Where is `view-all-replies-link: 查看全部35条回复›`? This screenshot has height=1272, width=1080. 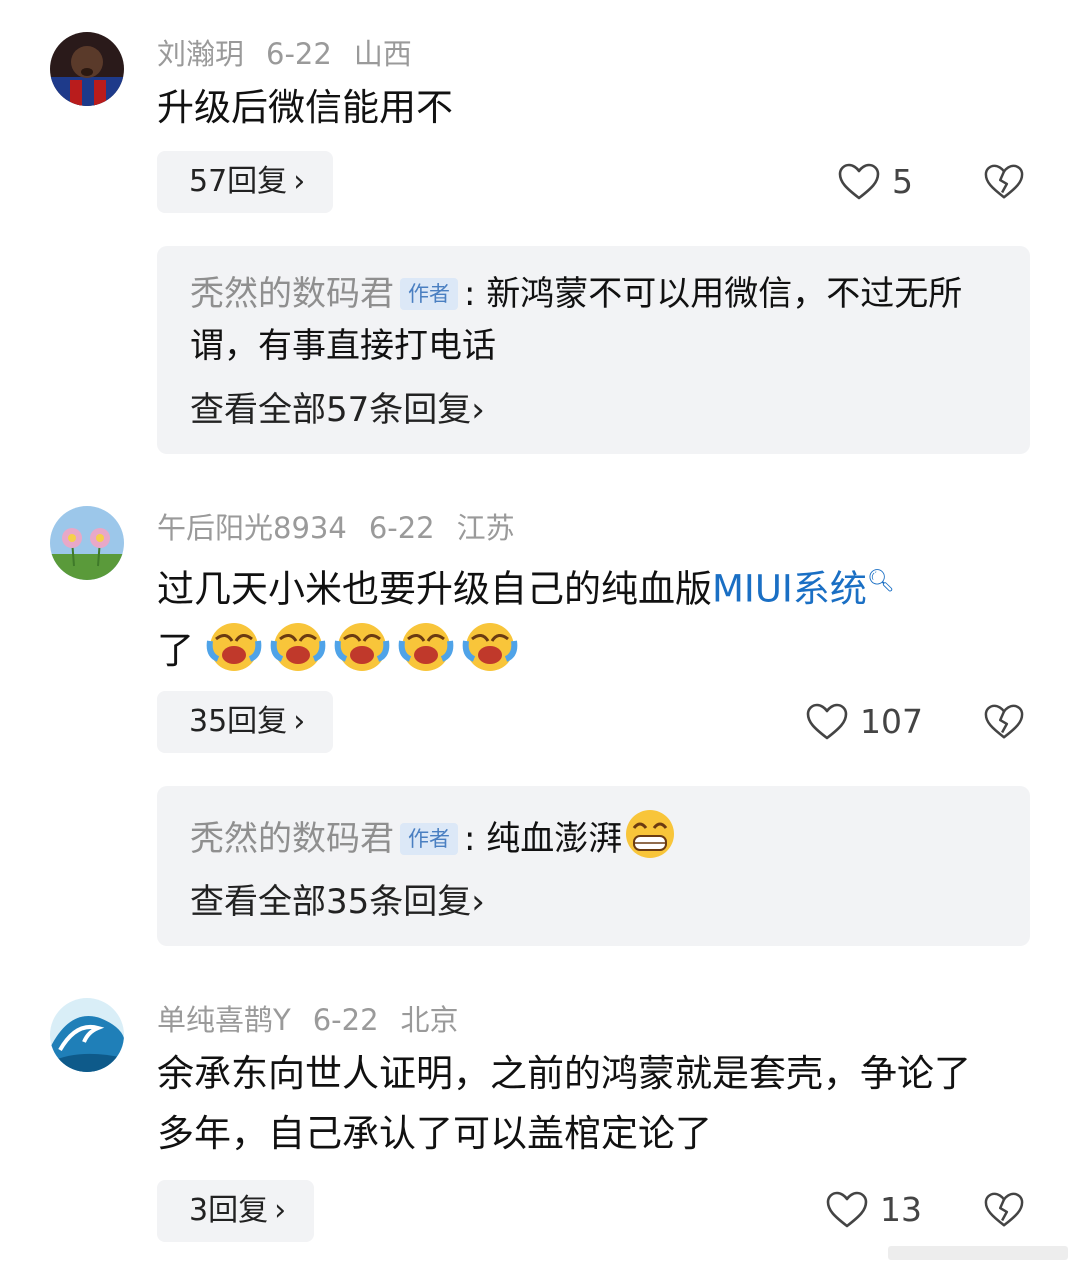 view-all-replies-link: 查看全部35条回复› is located at coordinates (337, 902).